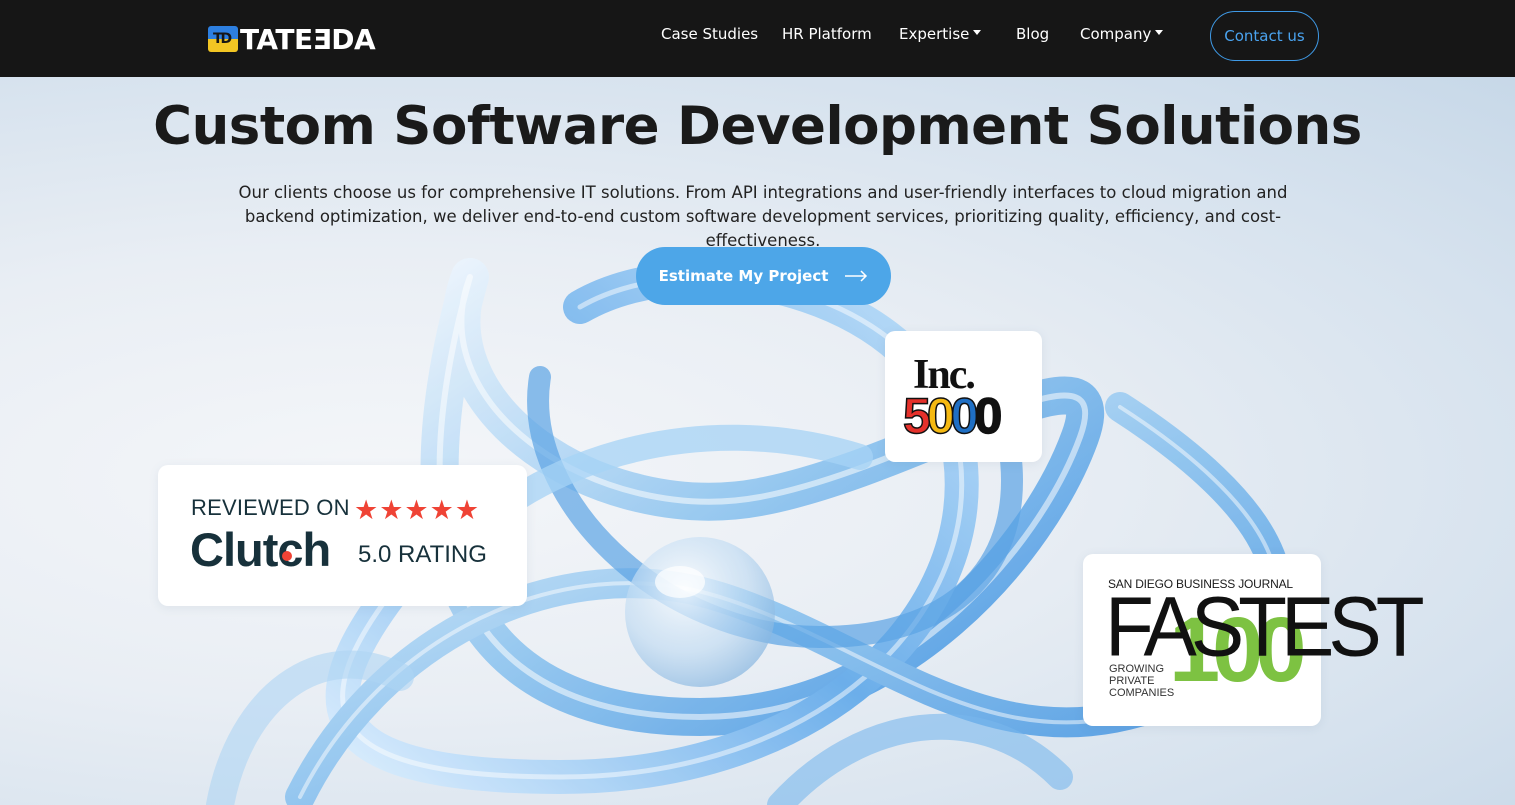  I want to click on logo-mark-icon: TD, so click(223, 39).